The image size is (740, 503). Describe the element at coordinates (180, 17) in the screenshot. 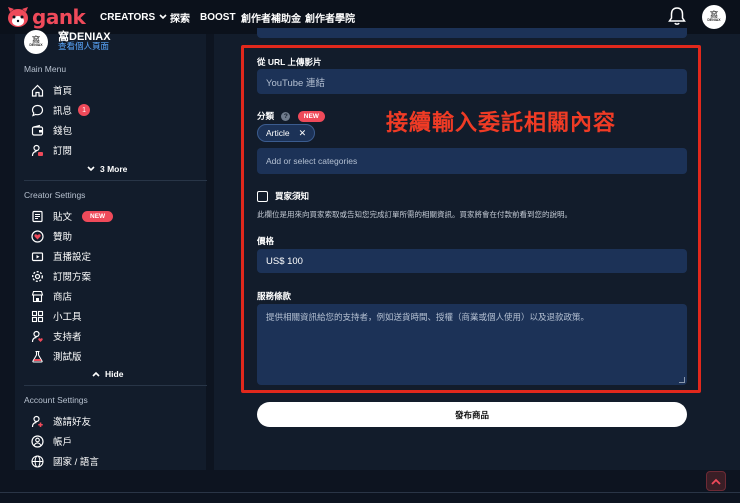

I see `nav-explore: 探索` at that location.